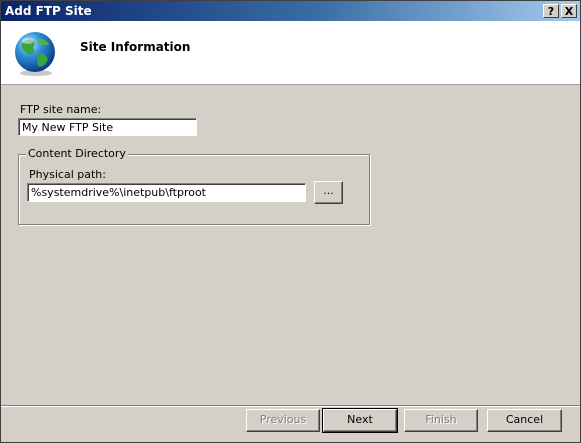 Image resolution: width=581 pixels, height=443 pixels. I want to click on finish-button: Finish, so click(441, 420).